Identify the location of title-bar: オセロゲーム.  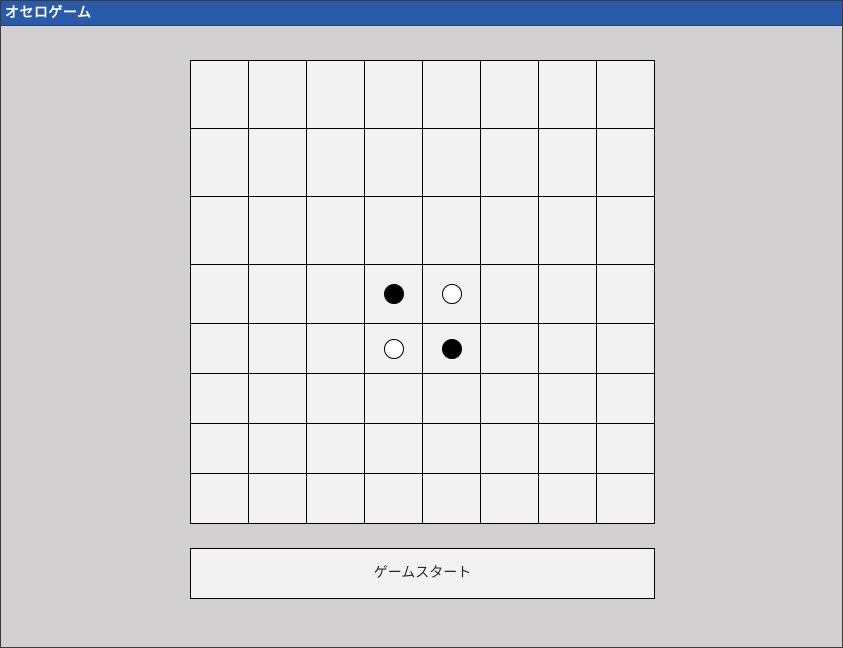
(421, 13).